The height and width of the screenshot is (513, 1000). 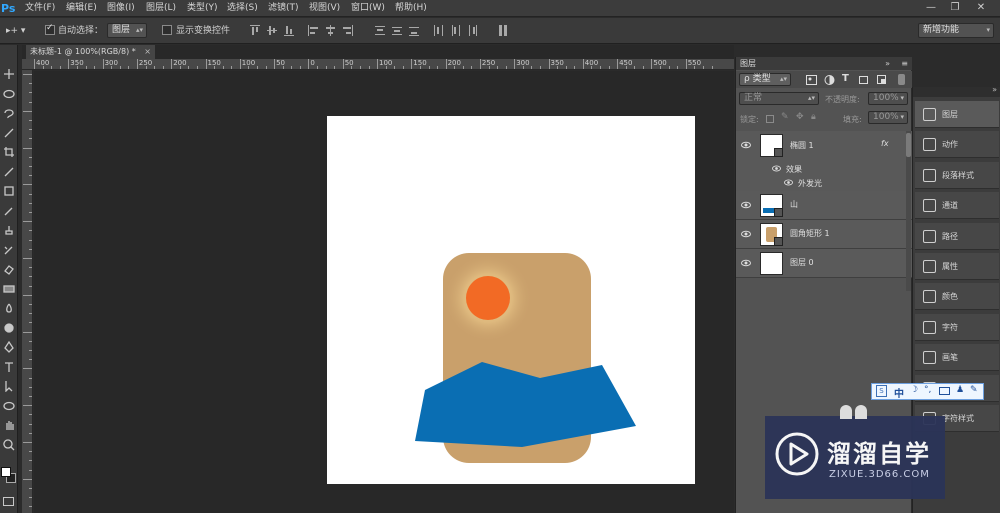 What do you see at coordinates (8, 501) in the screenshot?
I see `quick-mask-icon` at bounding box center [8, 501].